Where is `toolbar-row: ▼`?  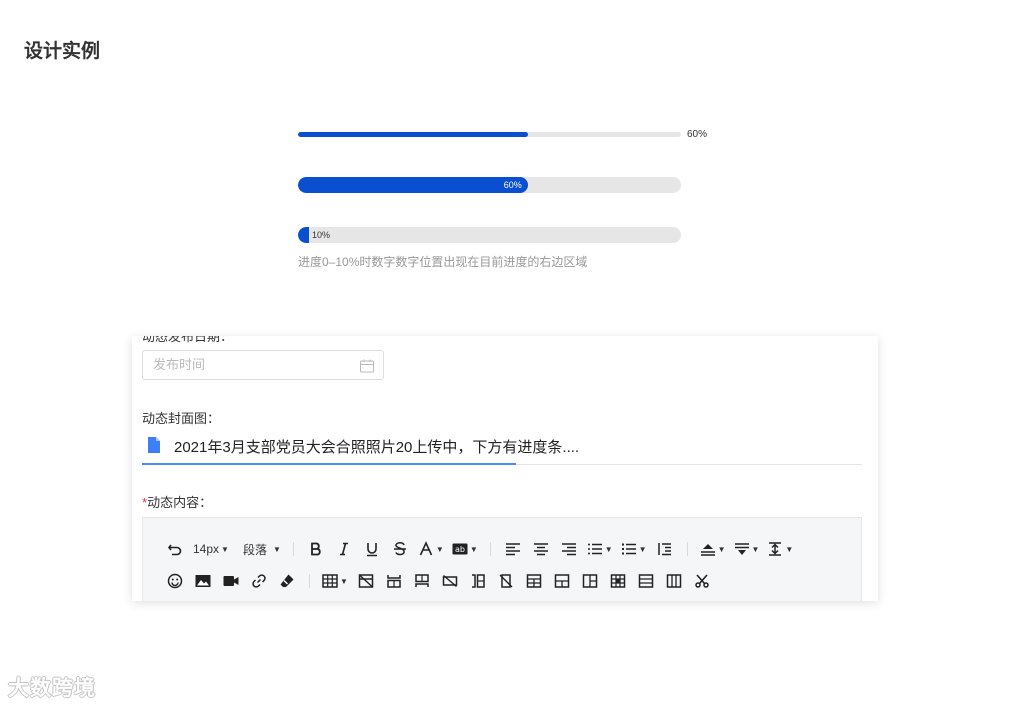 toolbar-row: ▼ is located at coordinates (442, 581).